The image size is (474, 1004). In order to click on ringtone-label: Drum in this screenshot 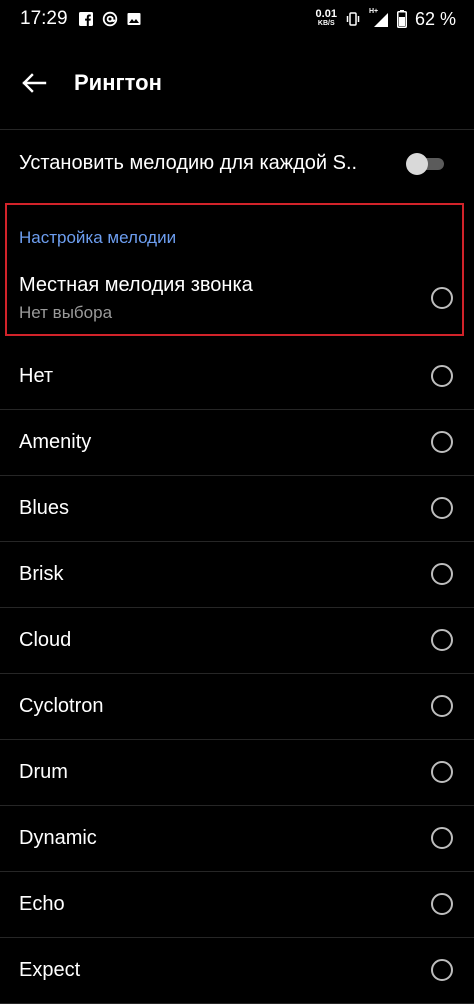, I will do `click(43, 772)`.